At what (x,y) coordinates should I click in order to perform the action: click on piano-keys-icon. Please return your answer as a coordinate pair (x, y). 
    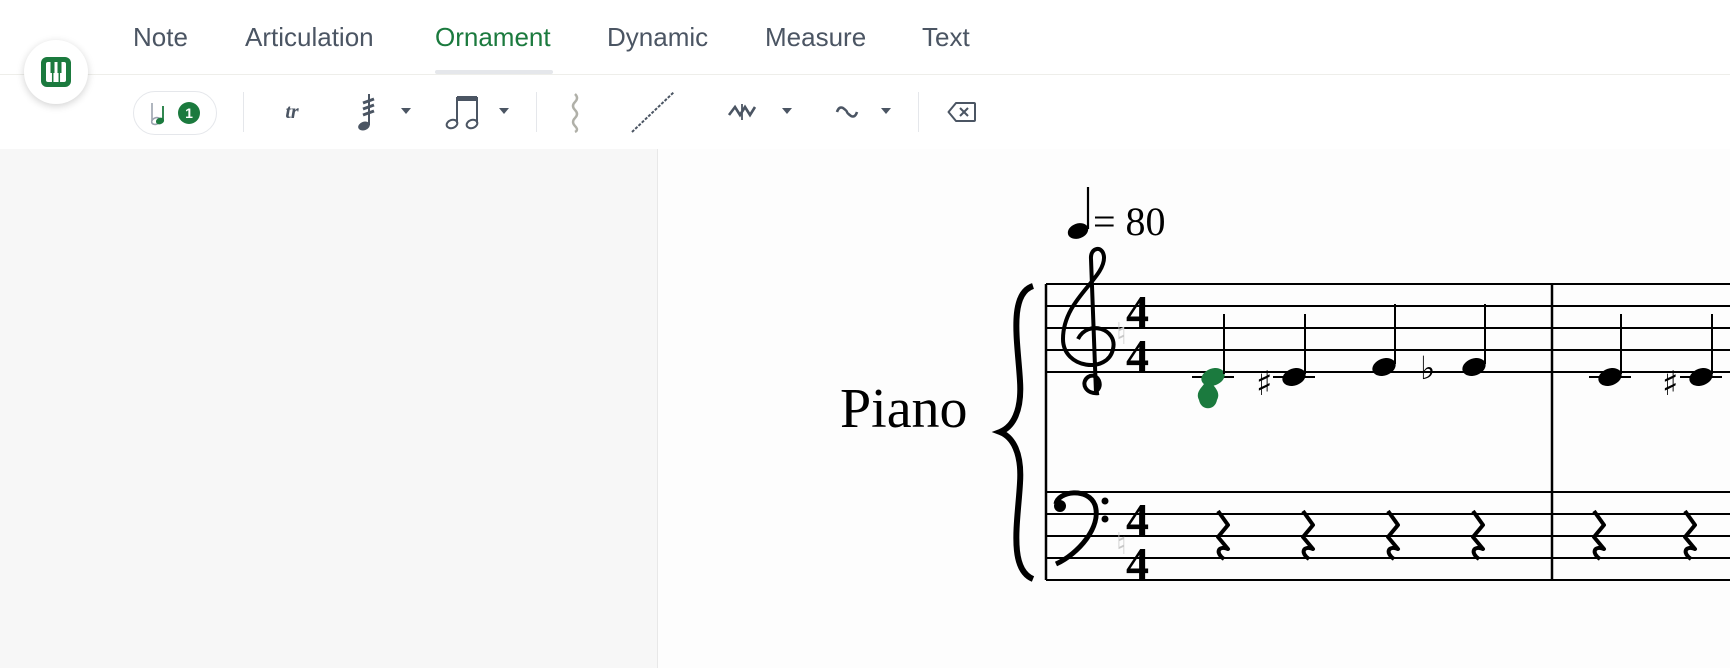
    Looking at the image, I should click on (56, 72).